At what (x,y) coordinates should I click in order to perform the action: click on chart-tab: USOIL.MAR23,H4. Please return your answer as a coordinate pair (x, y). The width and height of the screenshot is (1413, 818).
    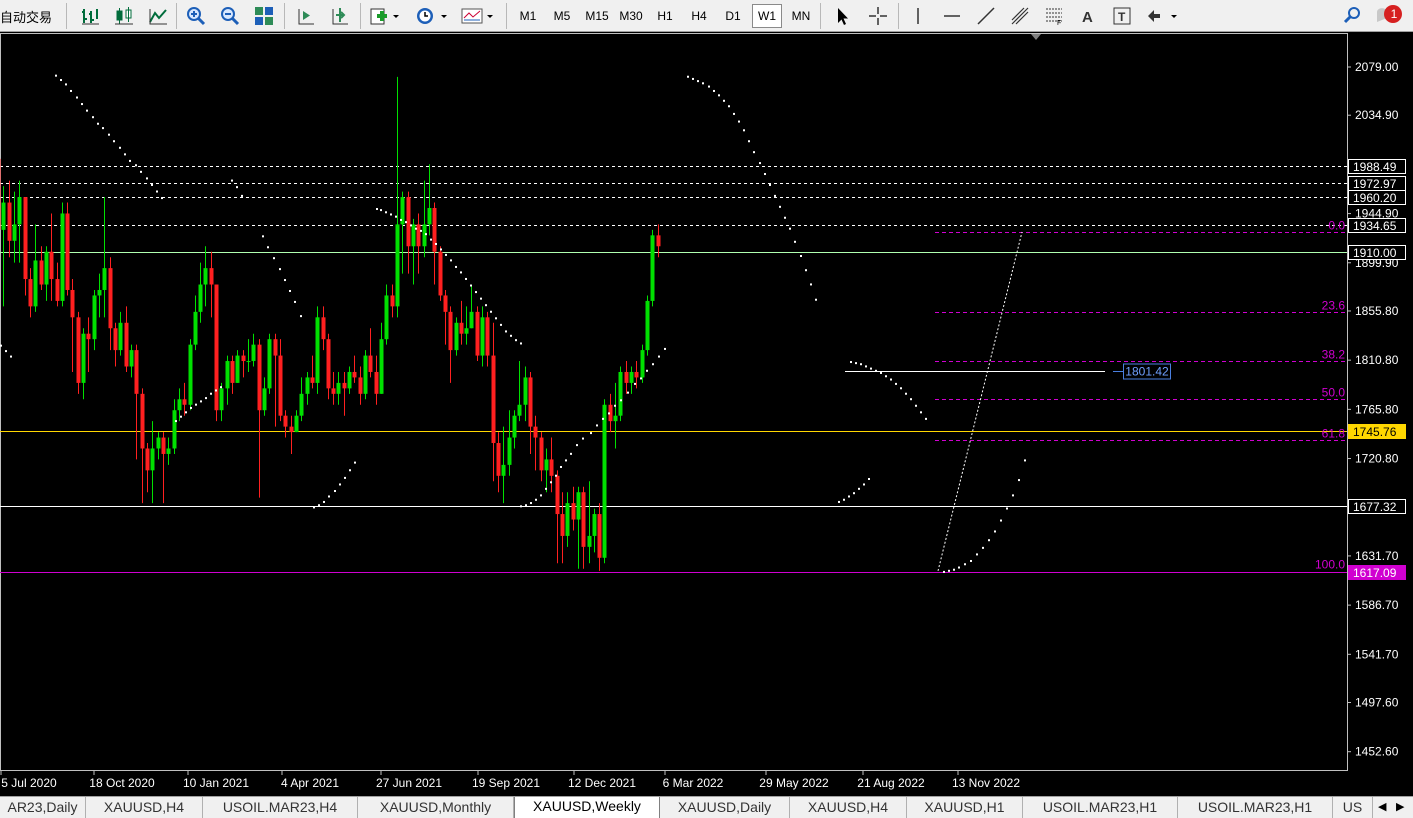
    Looking at the image, I should click on (280, 807).